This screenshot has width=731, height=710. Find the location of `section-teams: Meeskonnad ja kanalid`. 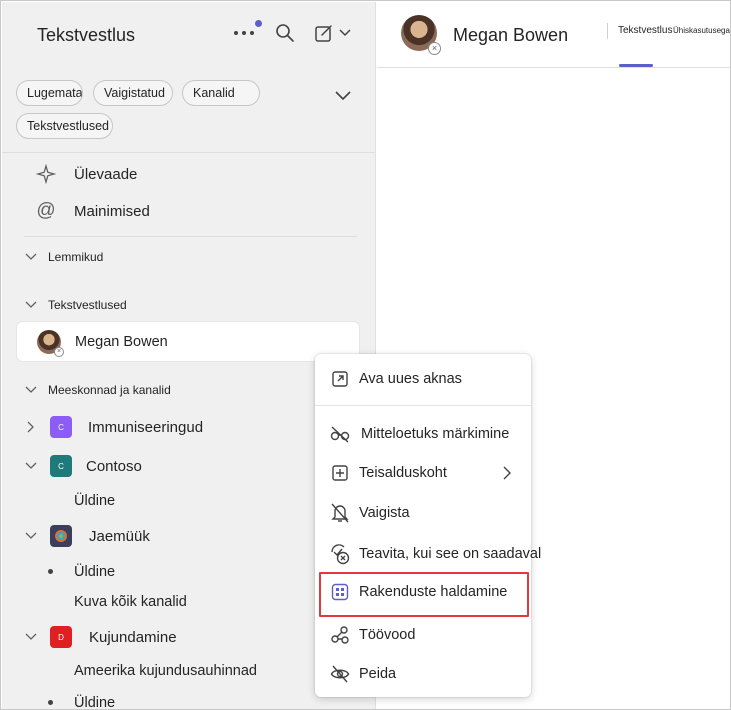

section-teams: Meeskonnad ja kanalid is located at coordinates (97, 390).